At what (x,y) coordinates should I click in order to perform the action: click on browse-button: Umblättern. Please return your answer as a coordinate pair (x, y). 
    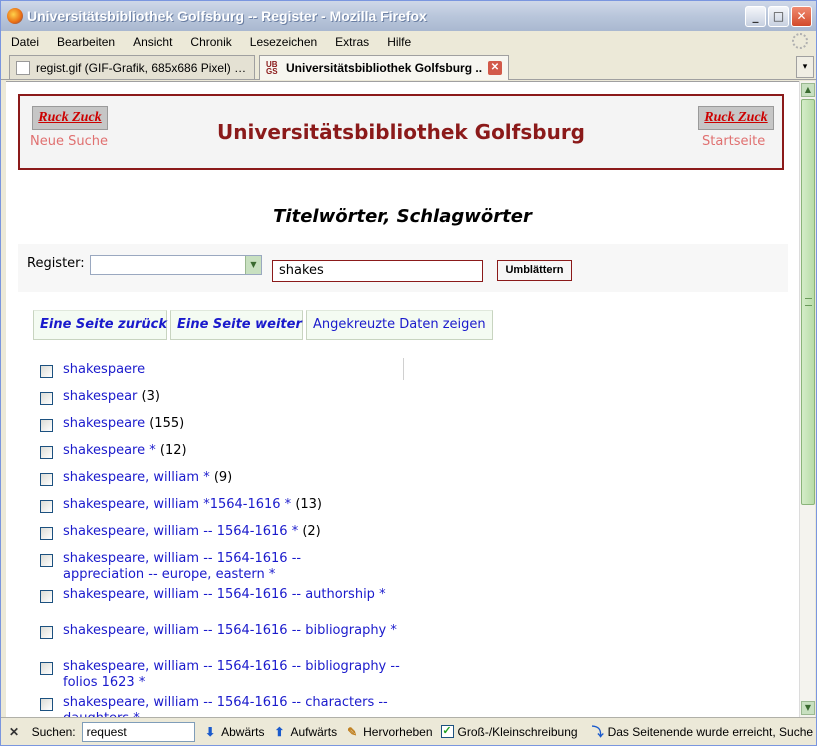
    Looking at the image, I should click on (534, 270).